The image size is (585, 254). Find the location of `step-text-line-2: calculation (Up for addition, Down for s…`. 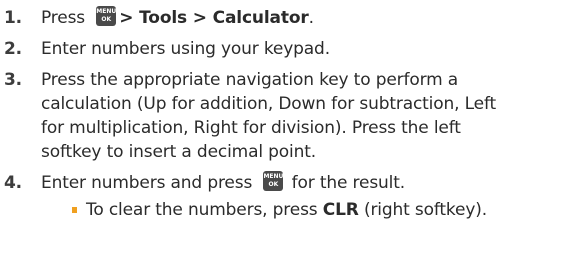

step-text-line-2: calculation (Up for addition, Down for s… is located at coordinates (269, 104).